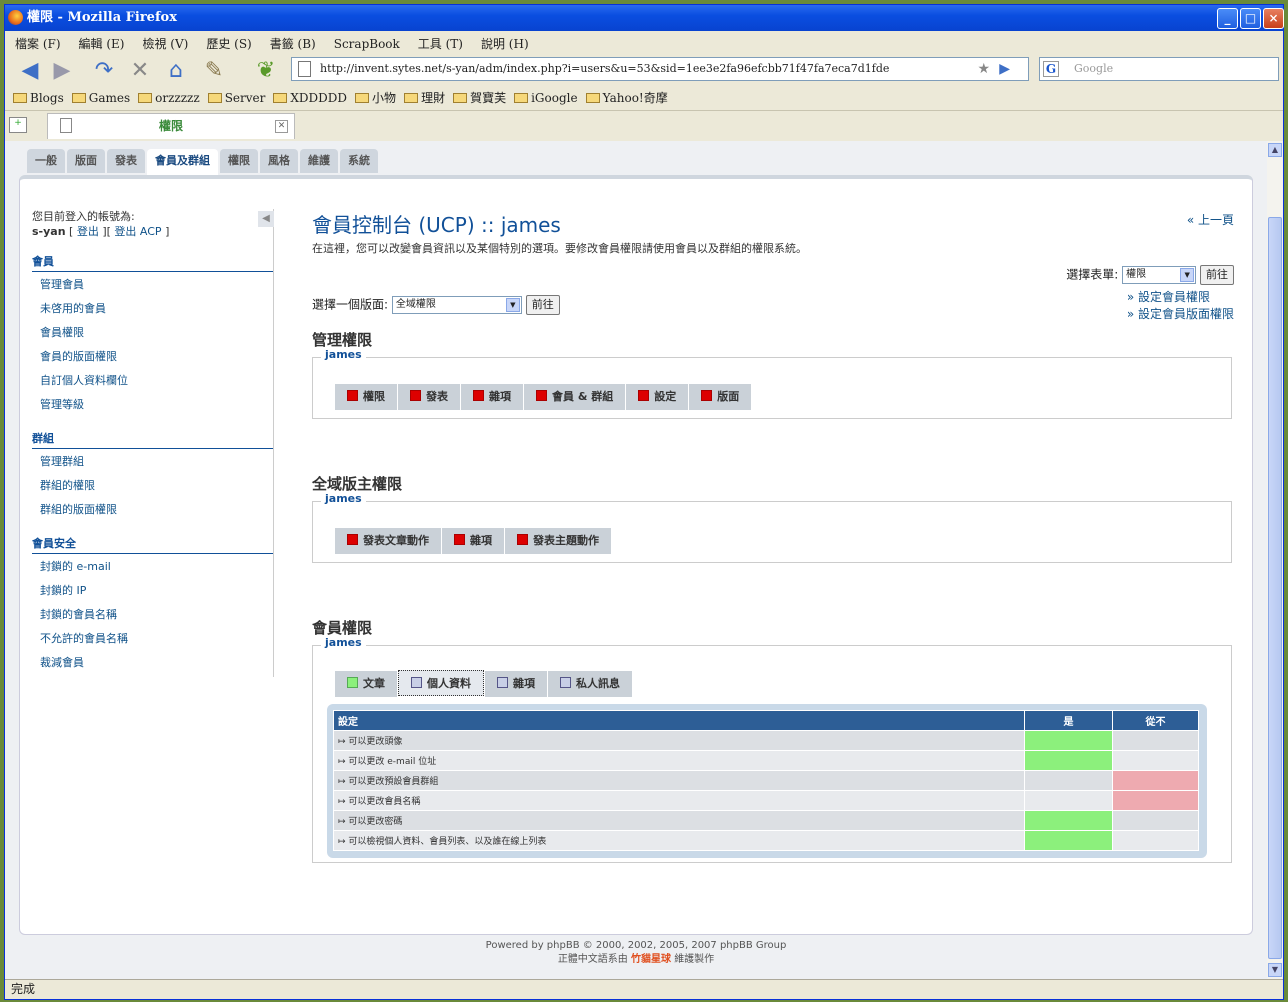 The width and height of the screenshot is (1288, 1002). What do you see at coordinates (171, 126) in the screenshot?
I see `browser-tab: 權限 ✕` at bounding box center [171, 126].